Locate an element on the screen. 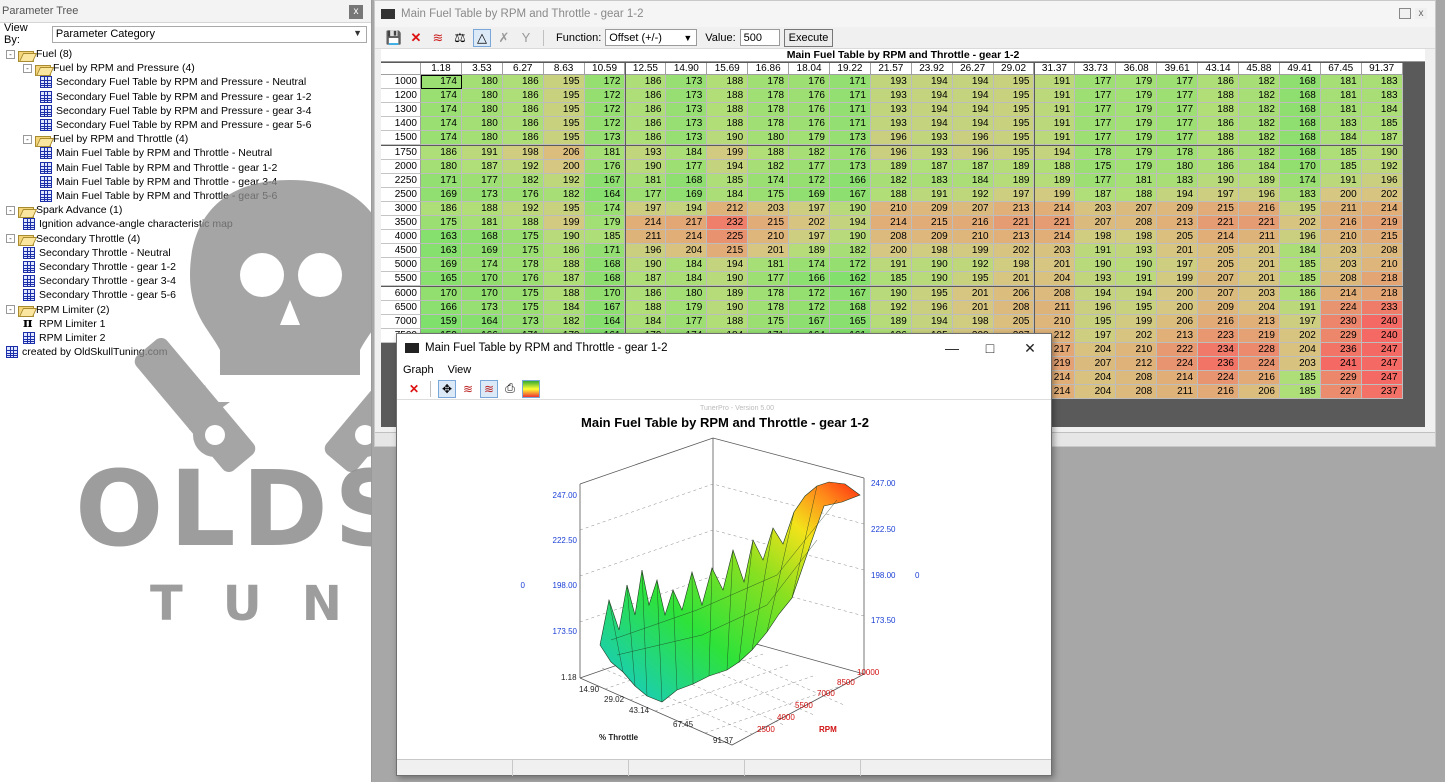 Image resolution: width=1445 pixels, height=782 pixels. menu-view: View is located at coordinates (460, 370).